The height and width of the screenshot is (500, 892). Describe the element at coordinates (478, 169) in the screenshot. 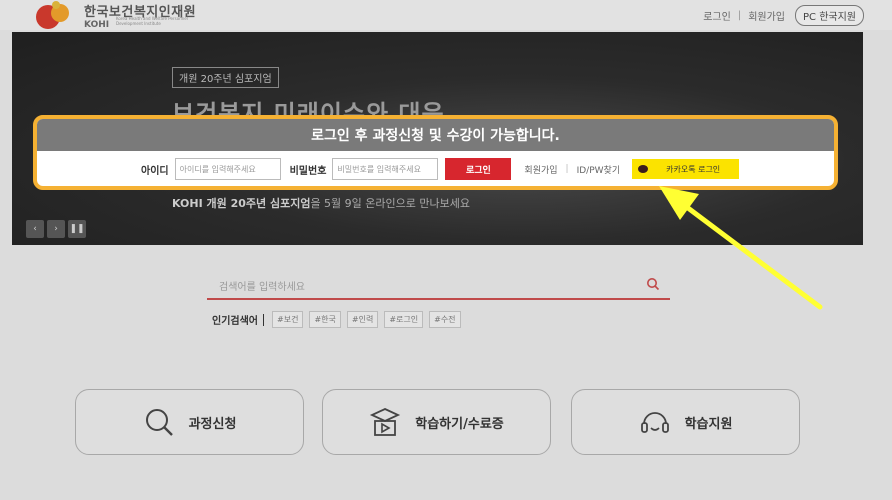

I see `login-button: 로그인` at that location.